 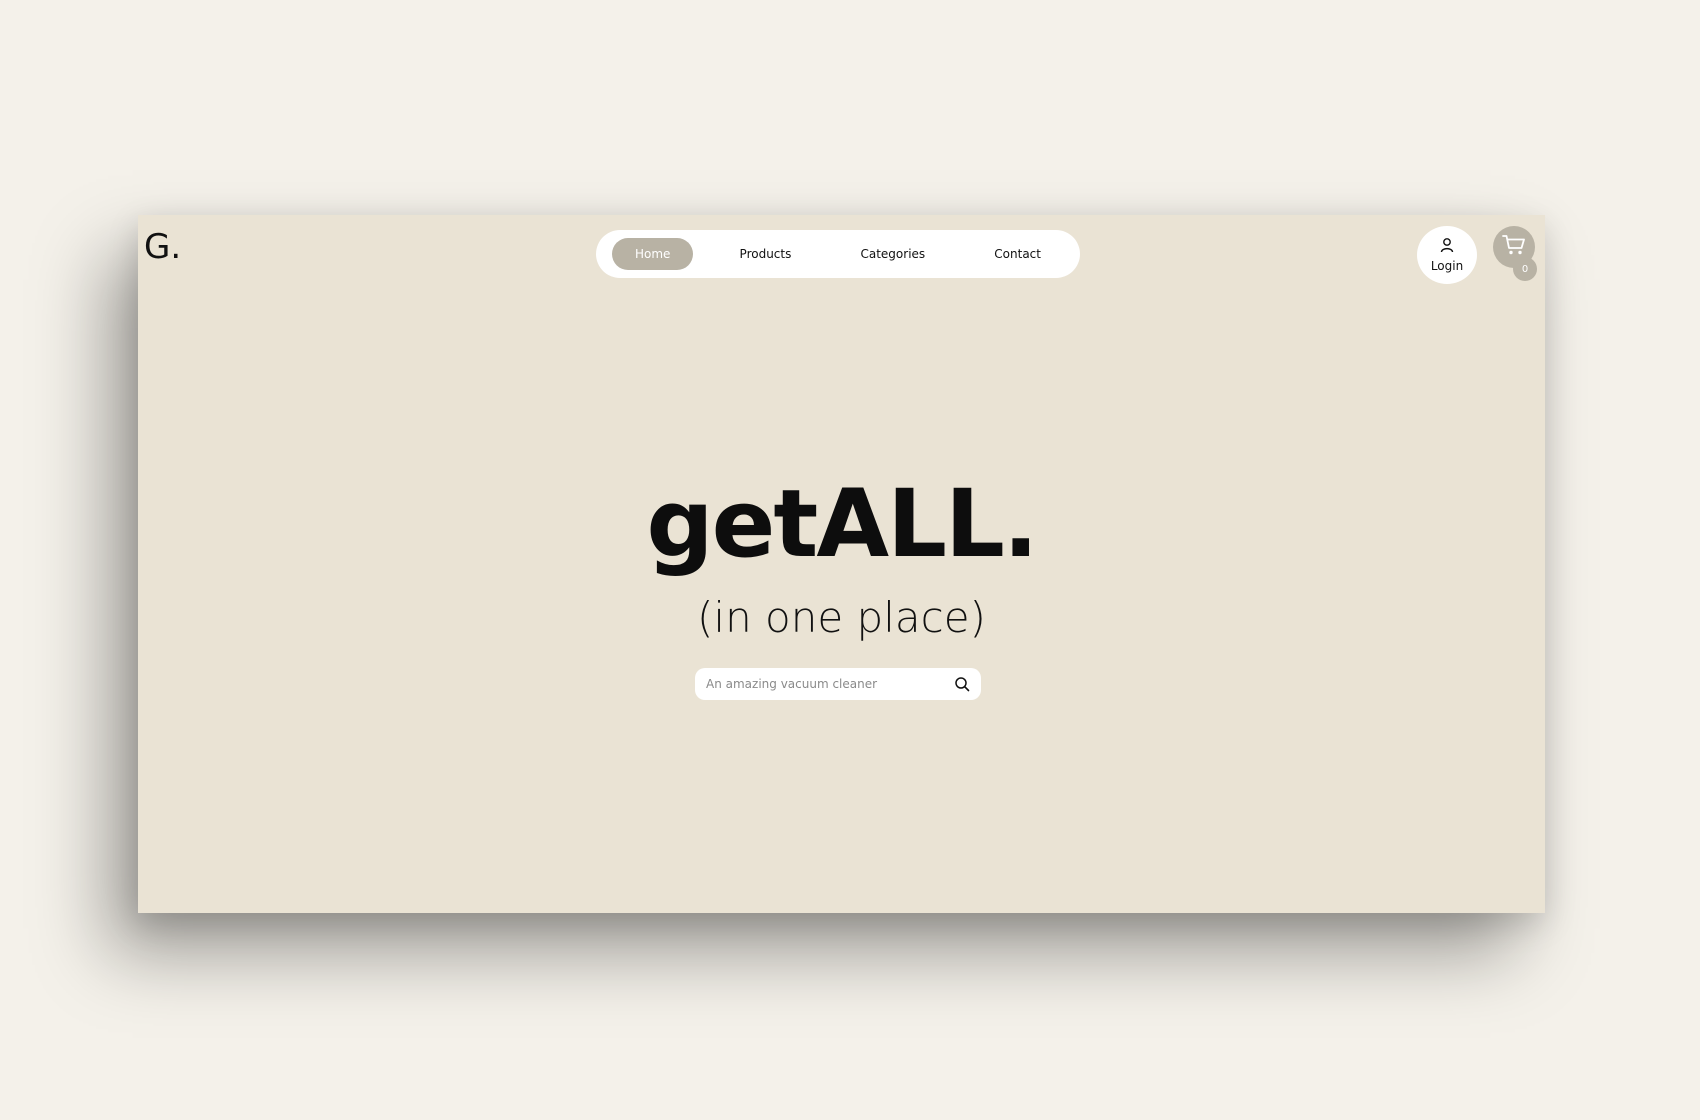 I want to click on nav-item-home: Home, so click(x=653, y=254).